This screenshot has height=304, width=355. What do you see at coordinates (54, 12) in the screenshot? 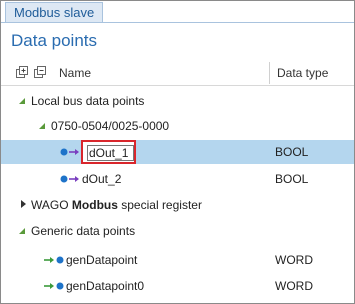
I see `tab-modbus-slave: Modbus slave` at bounding box center [54, 12].